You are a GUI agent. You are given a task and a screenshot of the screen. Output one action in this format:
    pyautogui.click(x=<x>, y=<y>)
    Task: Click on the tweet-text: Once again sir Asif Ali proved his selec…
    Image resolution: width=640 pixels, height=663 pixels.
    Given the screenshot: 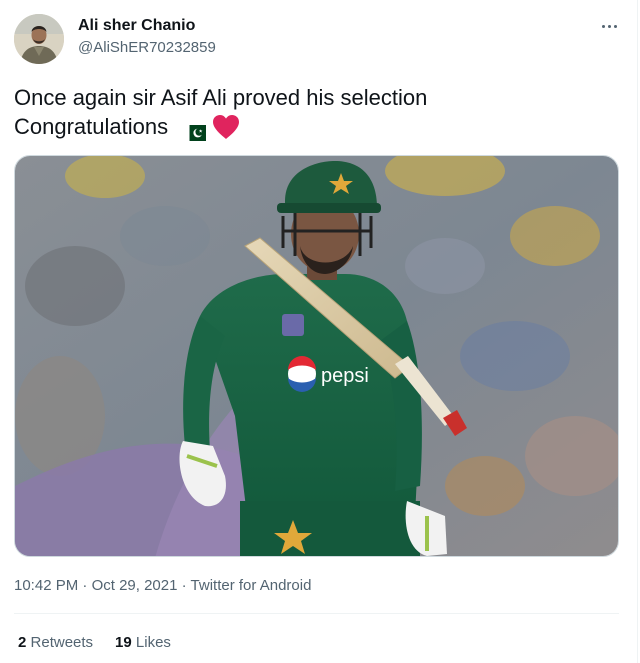 What is the action you would take?
    pyautogui.click(x=314, y=112)
    